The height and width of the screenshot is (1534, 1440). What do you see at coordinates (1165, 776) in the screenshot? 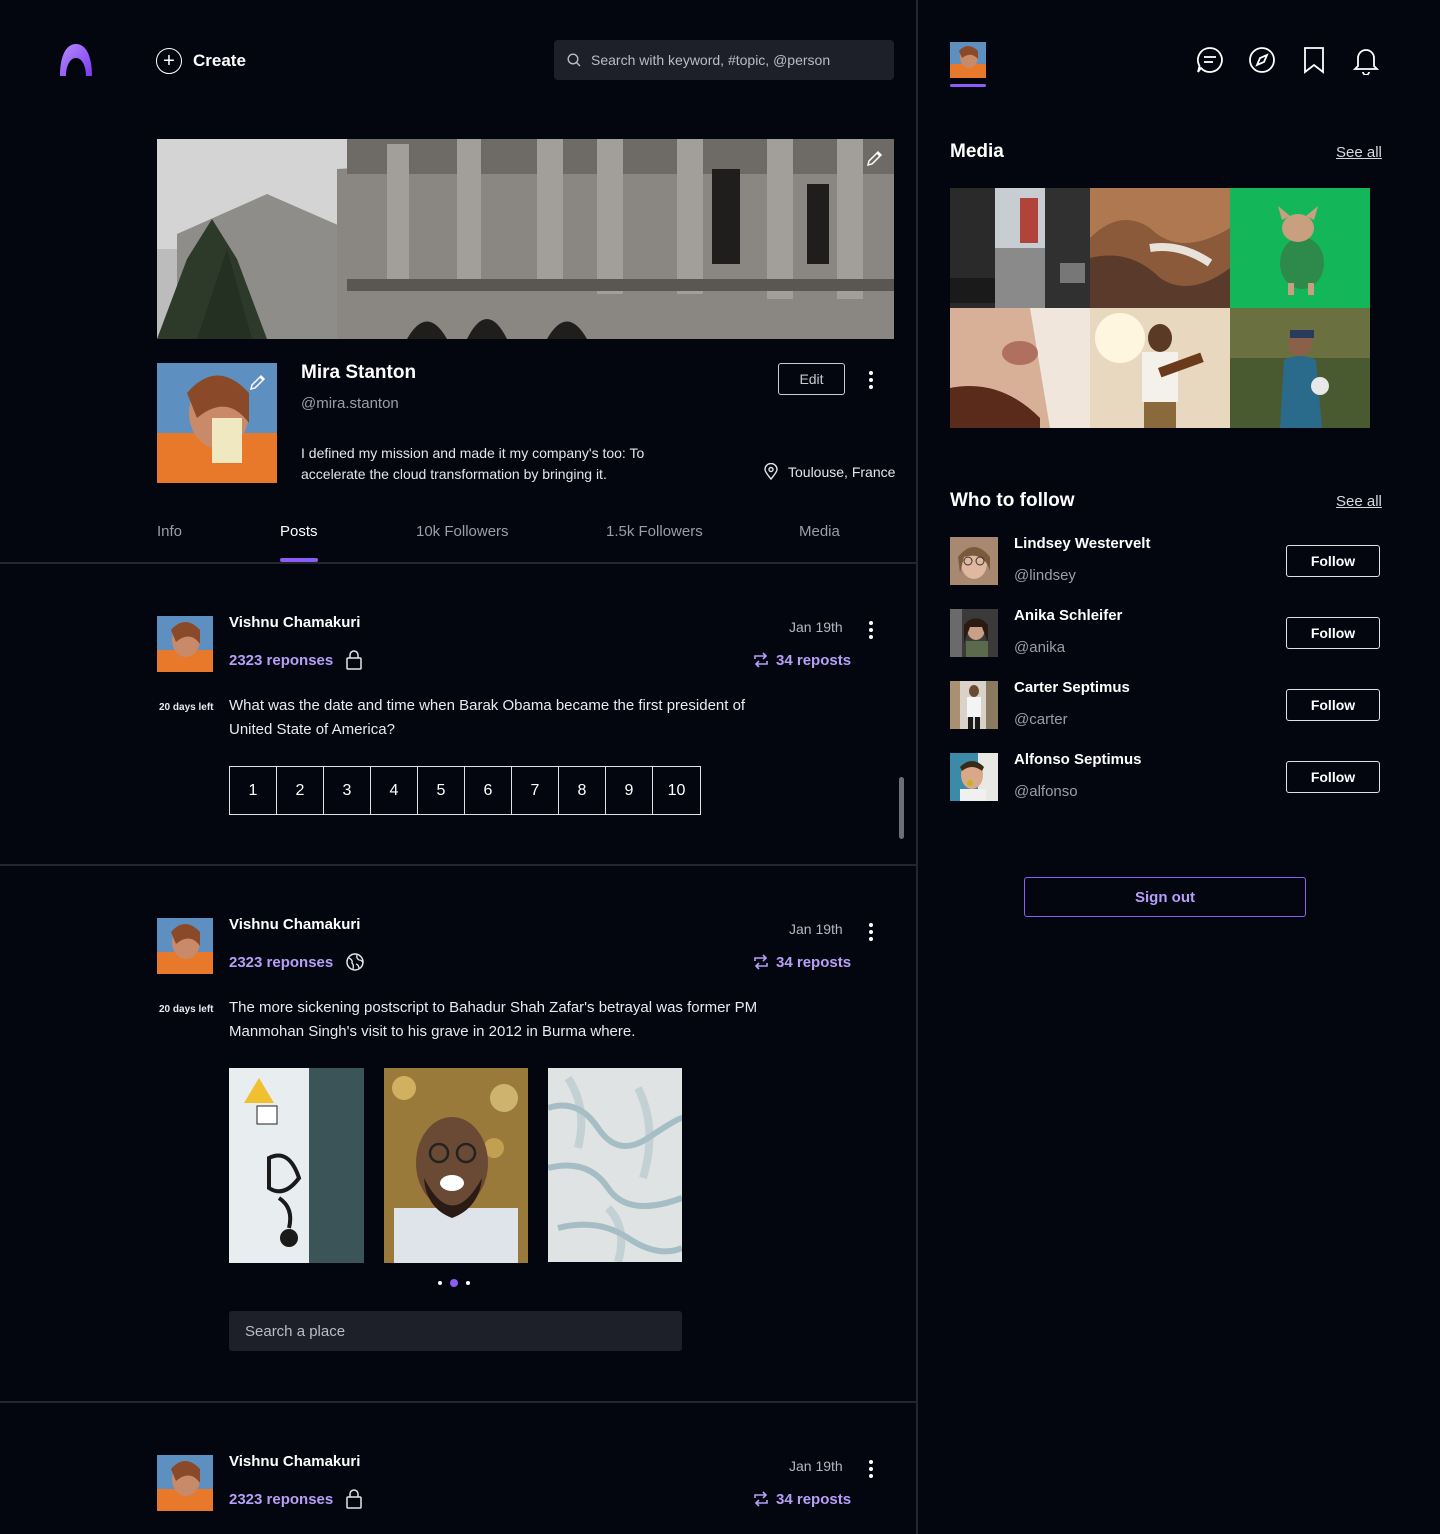
I see `suggested-user: Alfonso Septimus @alfonso Follow` at bounding box center [1165, 776].